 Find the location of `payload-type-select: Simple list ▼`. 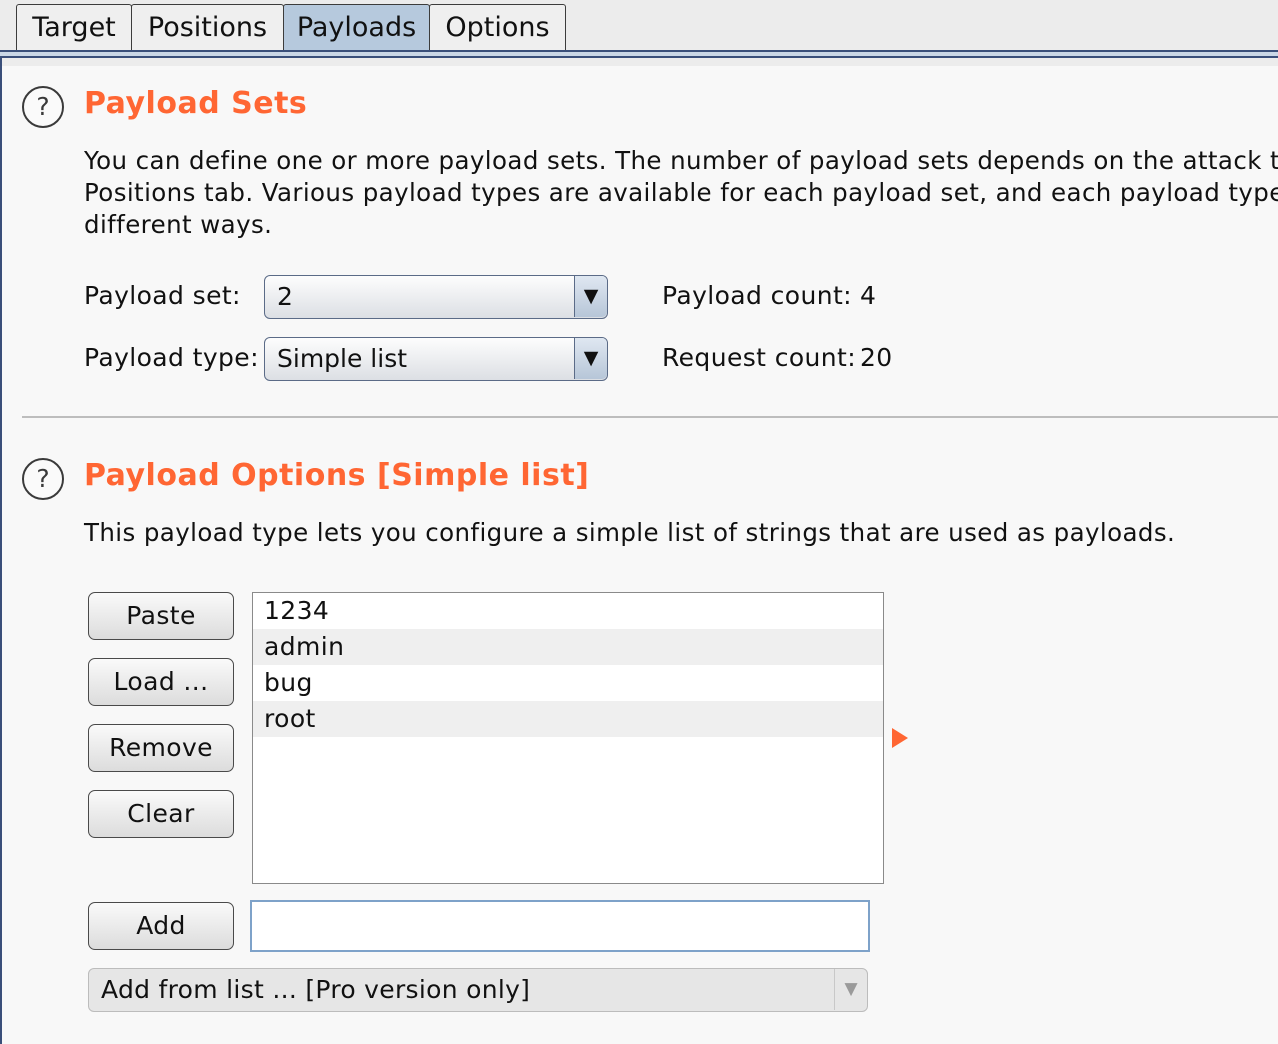

payload-type-select: Simple list ▼ is located at coordinates (436, 359).